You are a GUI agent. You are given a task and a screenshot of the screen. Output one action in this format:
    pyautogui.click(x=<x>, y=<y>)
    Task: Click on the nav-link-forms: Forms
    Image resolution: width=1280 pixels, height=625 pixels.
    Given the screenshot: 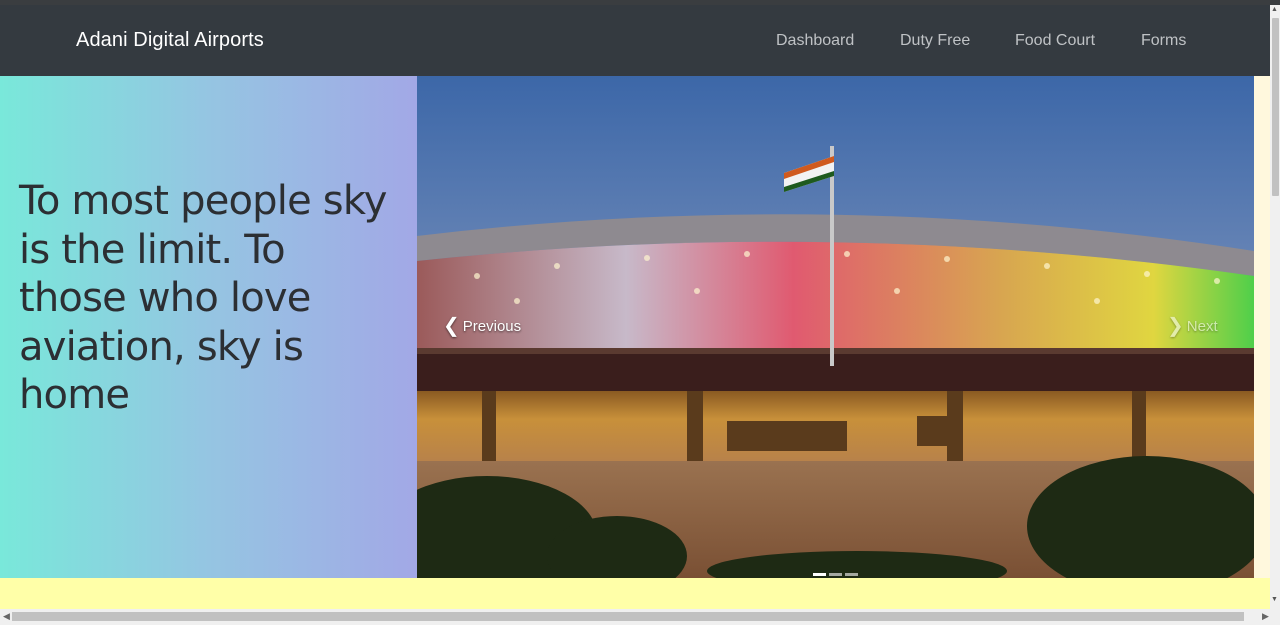 What is the action you would take?
    pyautogui.click(x=1163, y=41)
    